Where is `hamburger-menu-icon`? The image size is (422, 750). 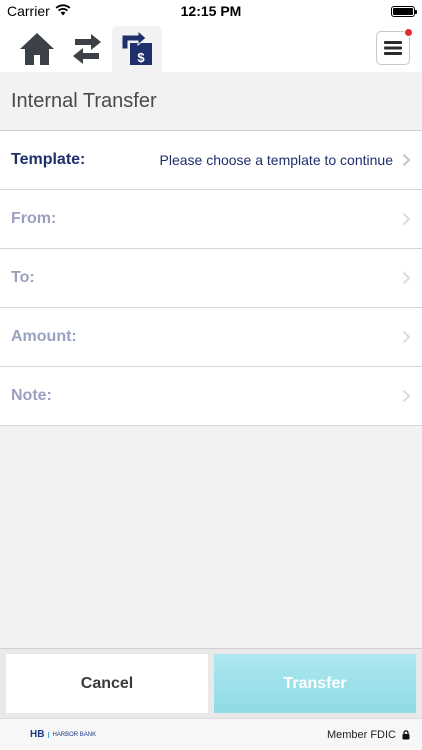 hamburger-menu-icon is located at coordinates (393, 48).